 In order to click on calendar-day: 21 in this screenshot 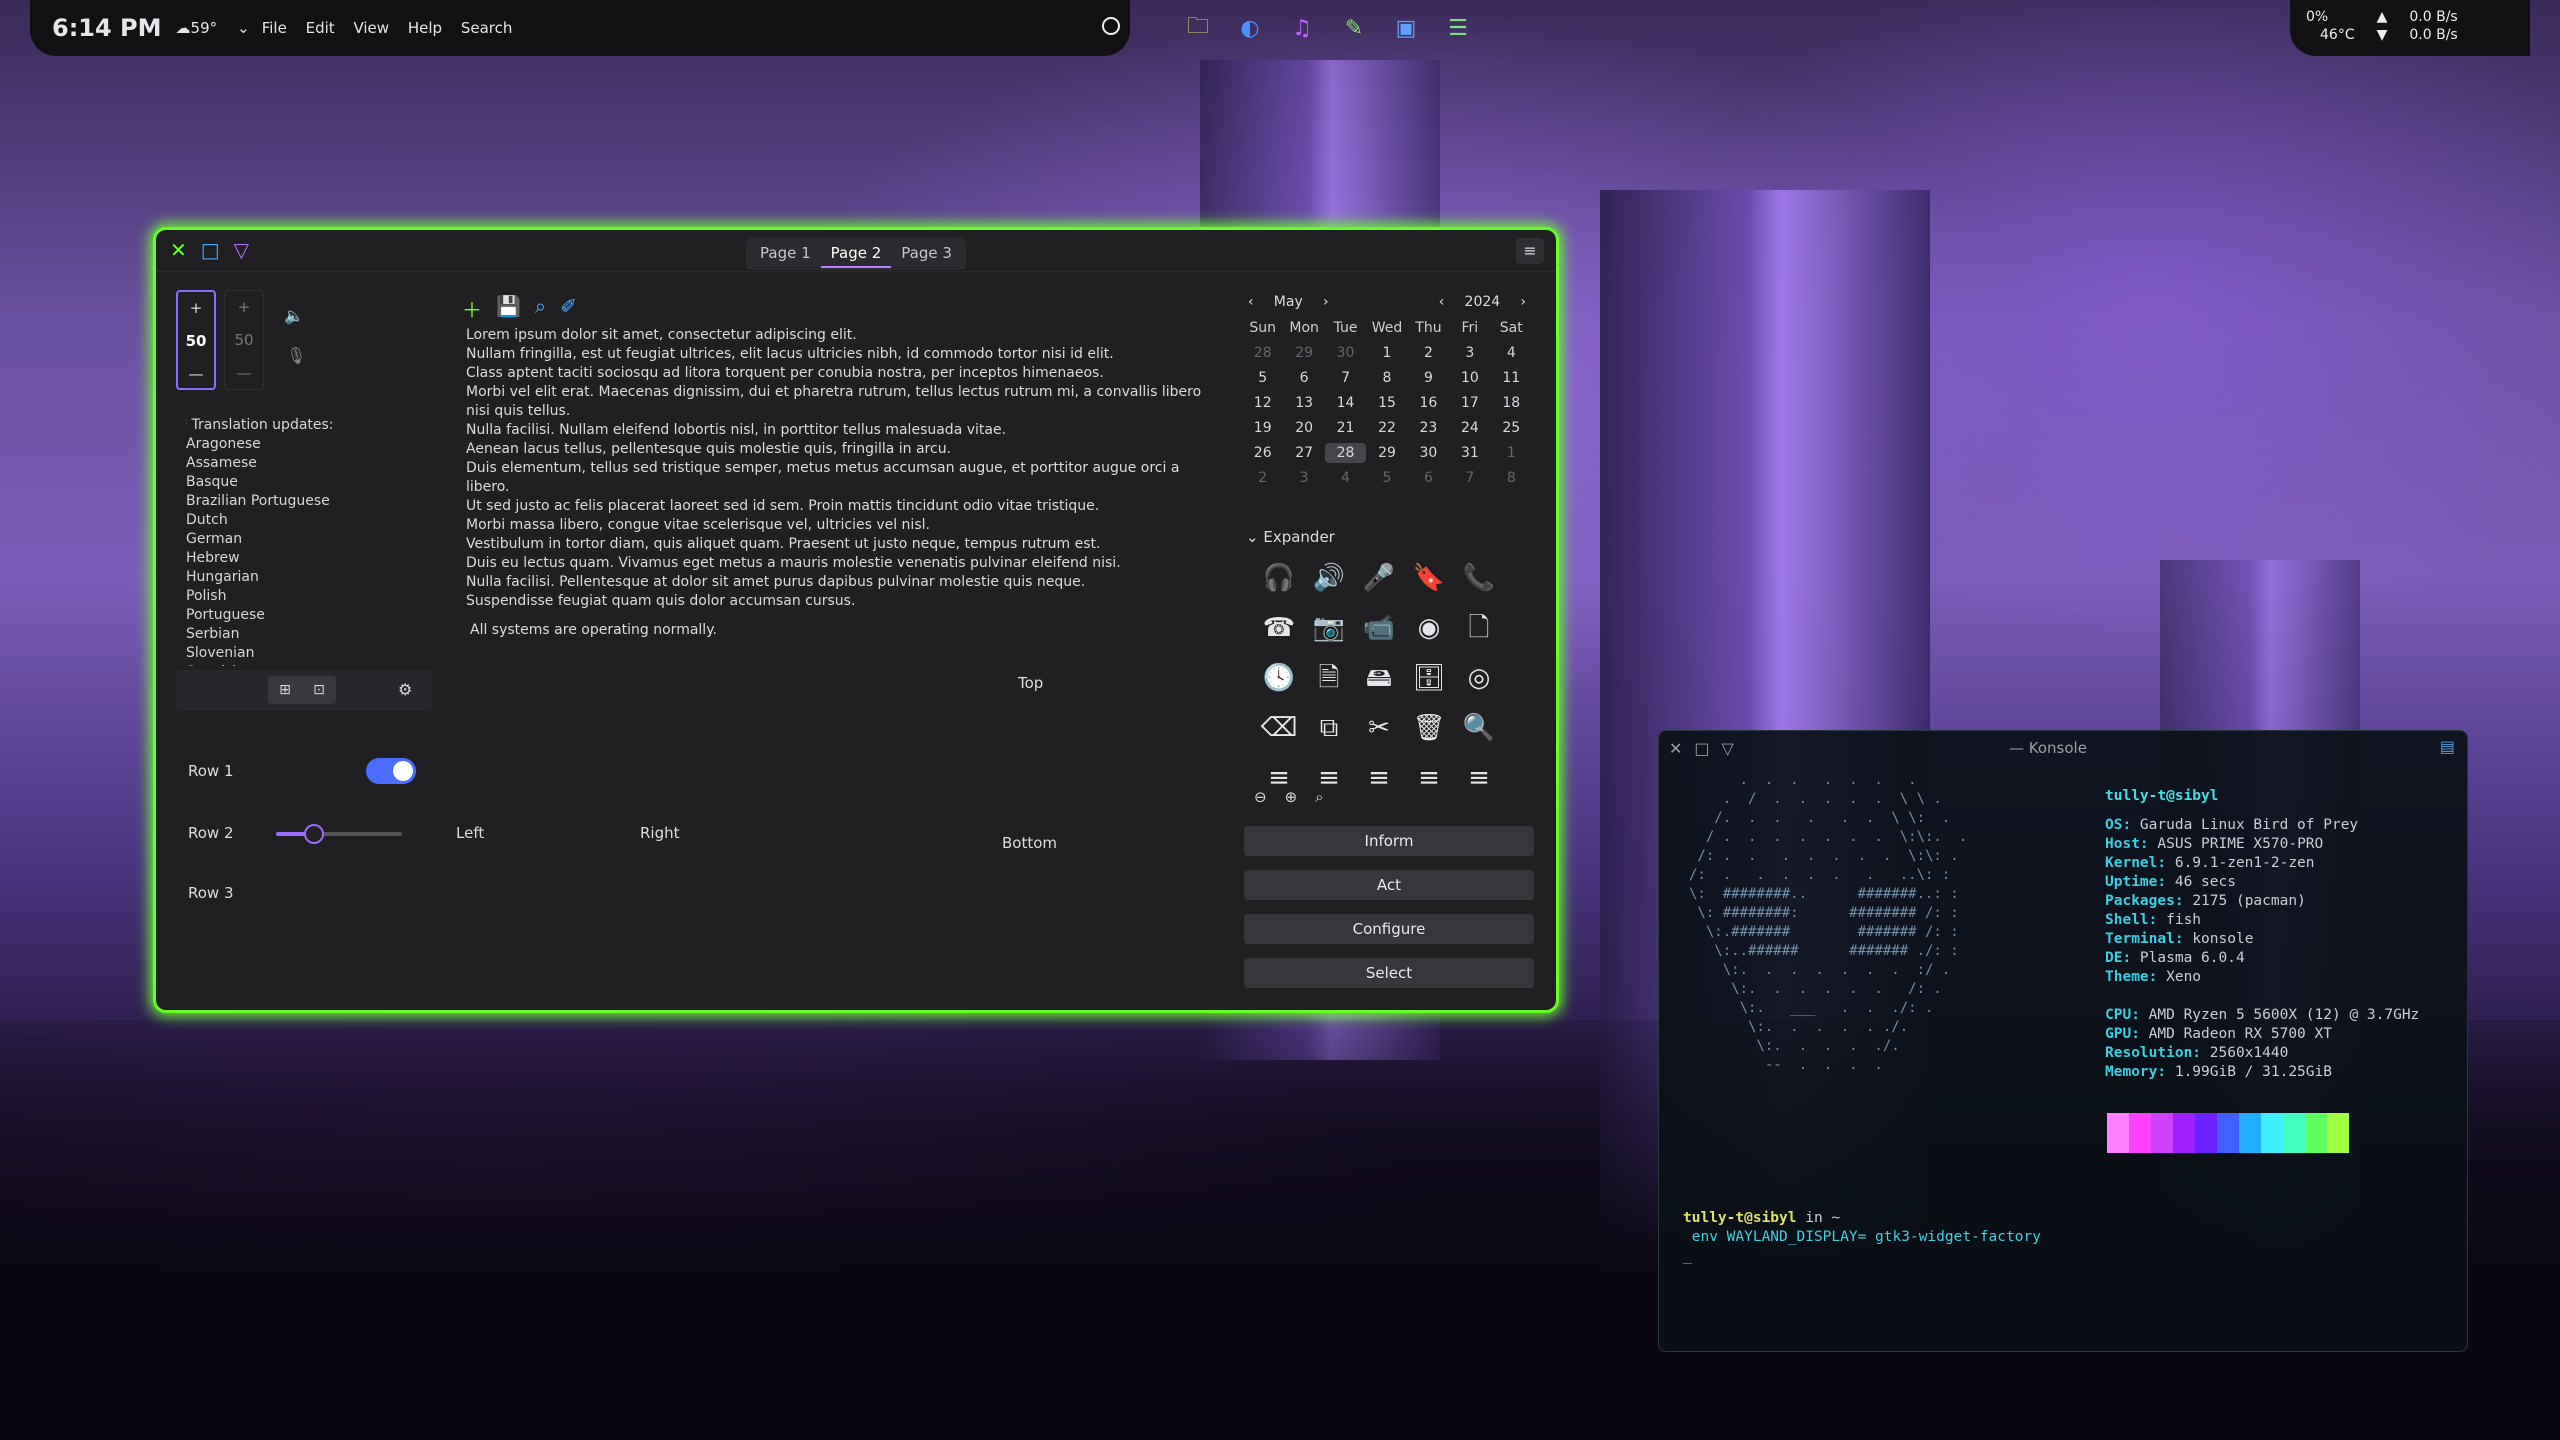, I will do `click(1345, 428)`.